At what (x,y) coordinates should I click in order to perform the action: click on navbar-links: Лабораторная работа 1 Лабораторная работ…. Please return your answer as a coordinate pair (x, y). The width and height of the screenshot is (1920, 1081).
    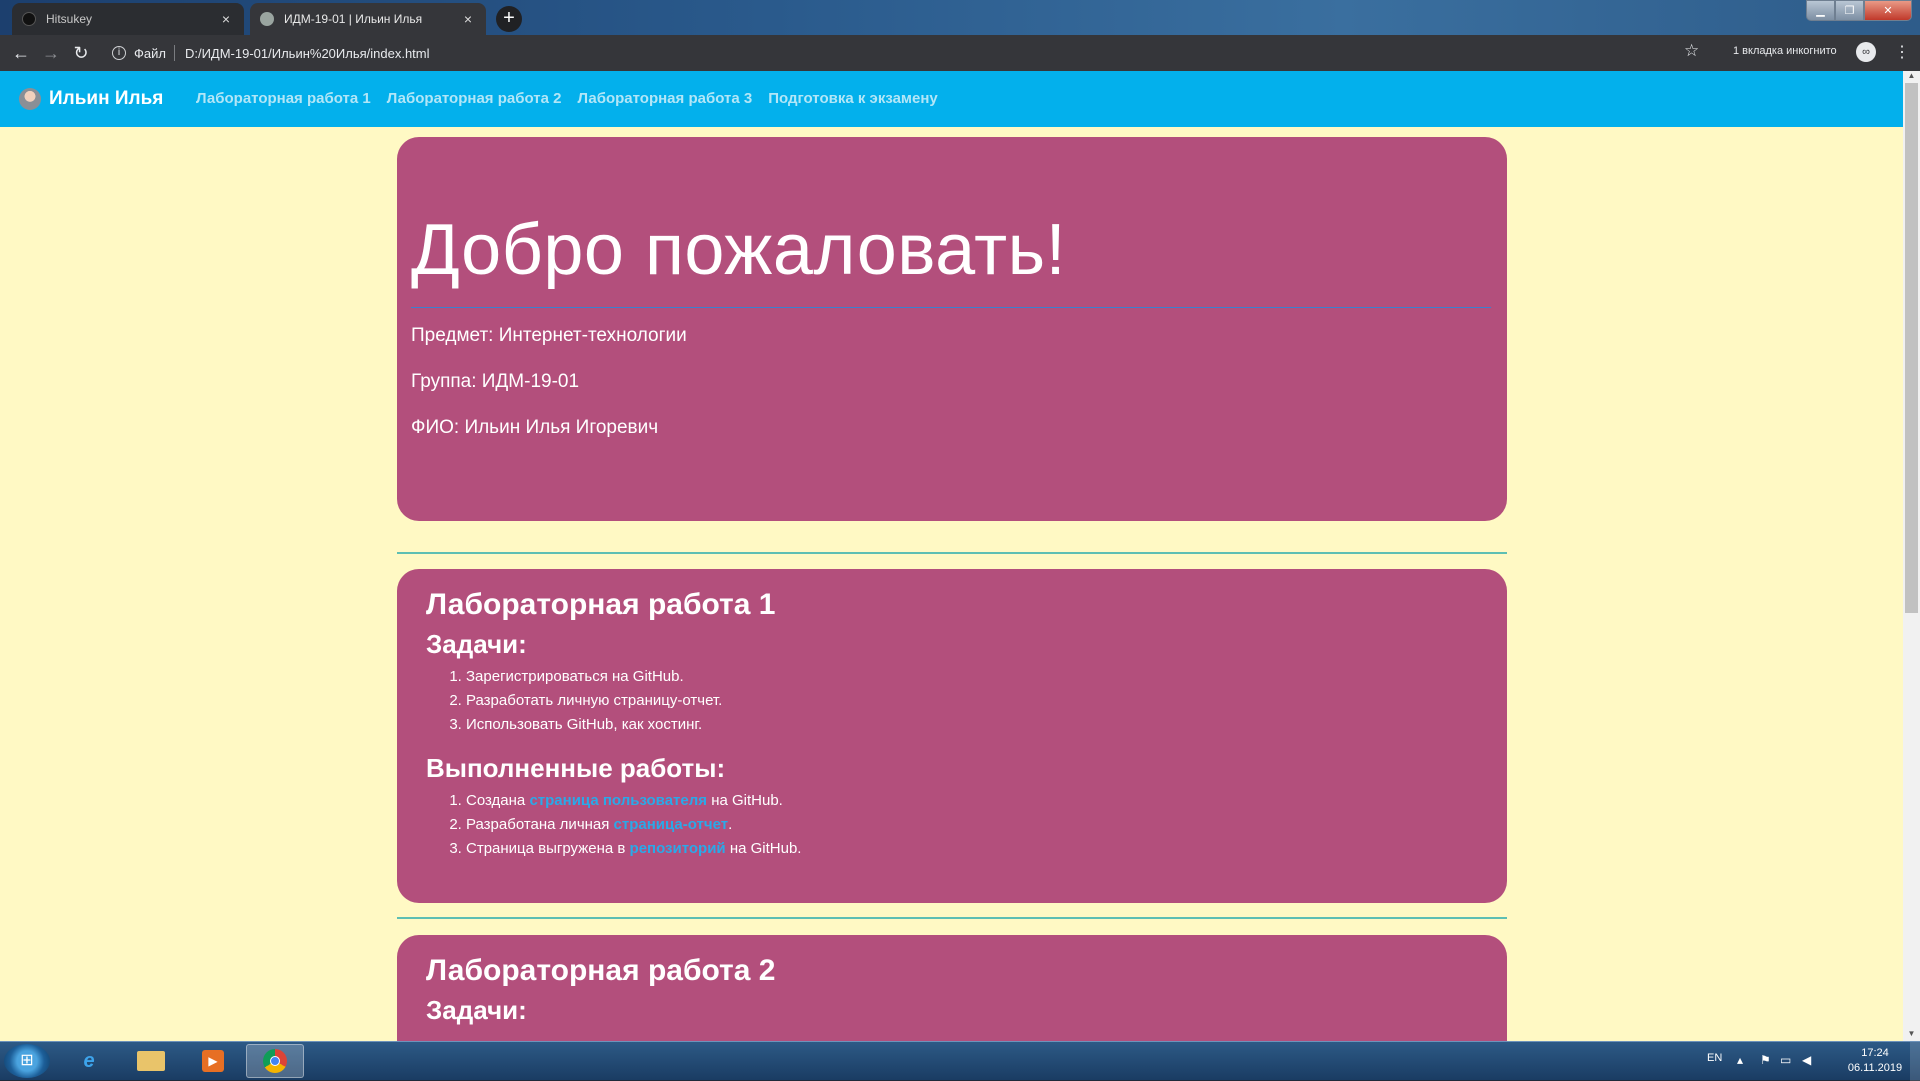
    Looking at the image, I should click on (575, 98).